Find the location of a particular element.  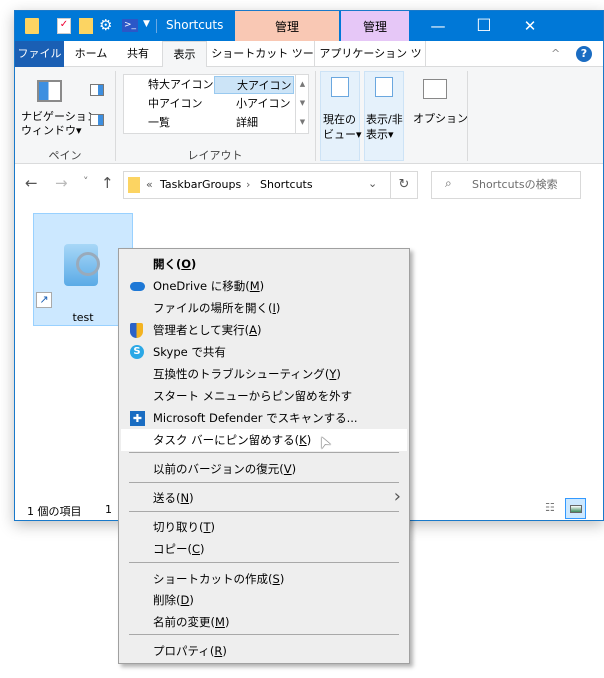

context-menu-item: ファイルの場所を開く(I) is located at coordinates (264, 308).